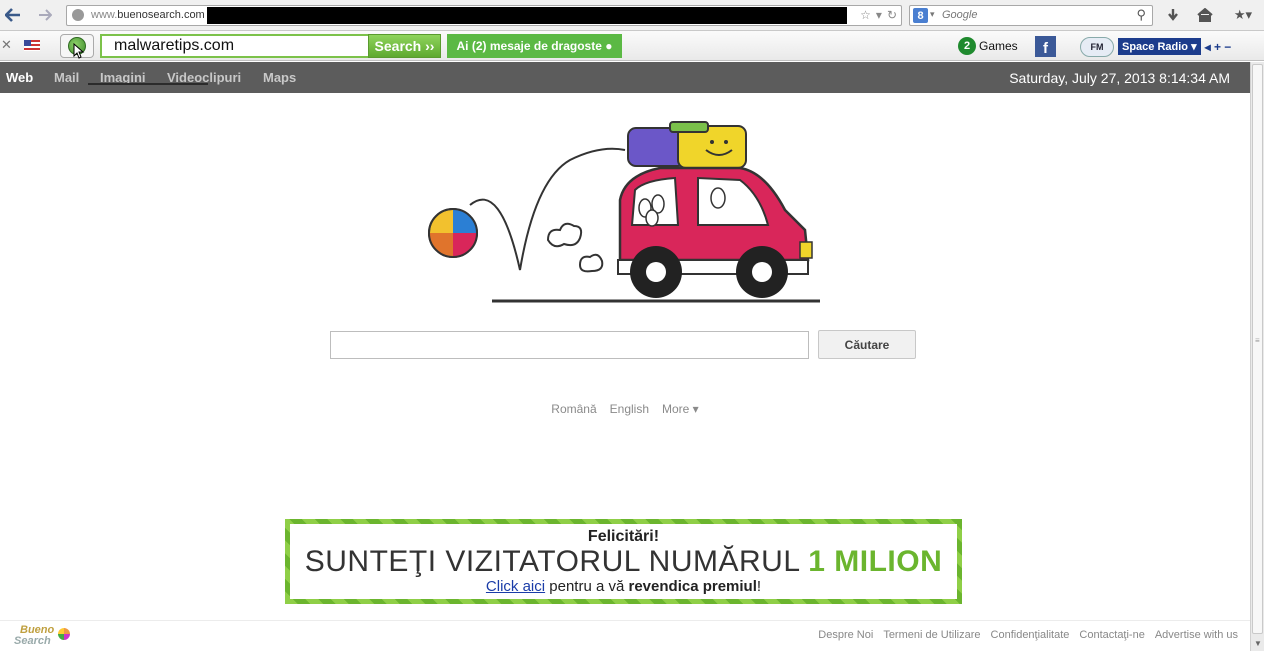 This screenshot has height=651, width=1264. Describe the element at coordinates (960, 15) in the screenshot. I see `search-placeholder: Google` at that location.